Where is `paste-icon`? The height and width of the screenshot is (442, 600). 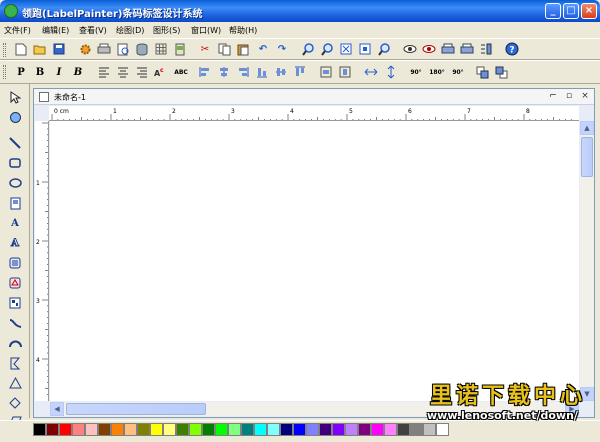
paste-icon is located at coordinates (243, 49).